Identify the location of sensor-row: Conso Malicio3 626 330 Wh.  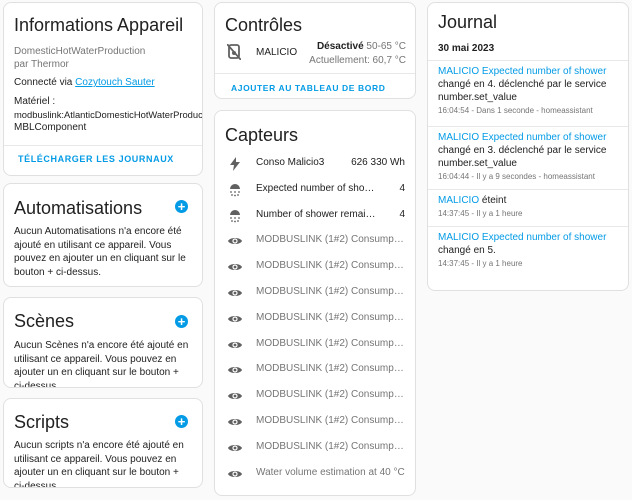
(315, 164).